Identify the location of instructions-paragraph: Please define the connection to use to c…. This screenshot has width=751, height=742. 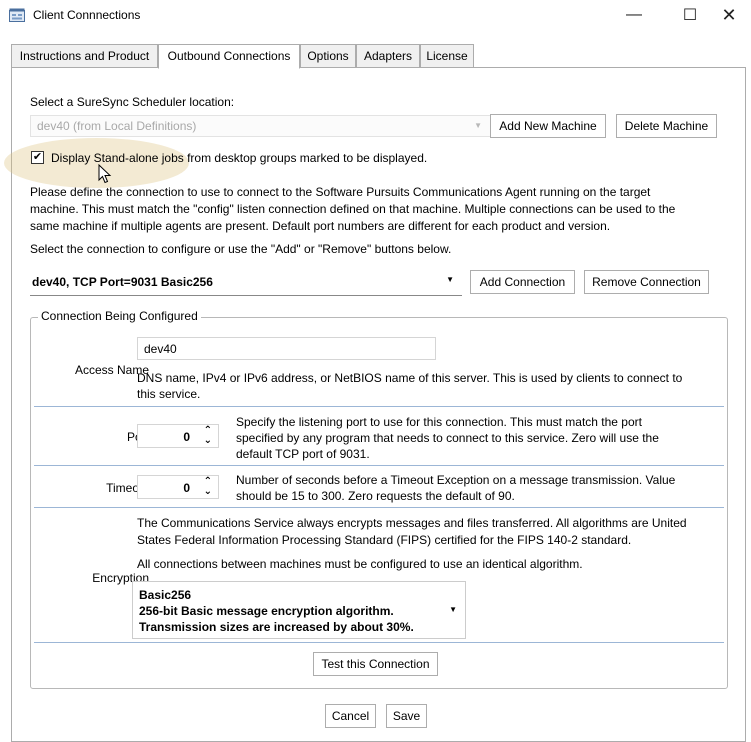
(380, 209).